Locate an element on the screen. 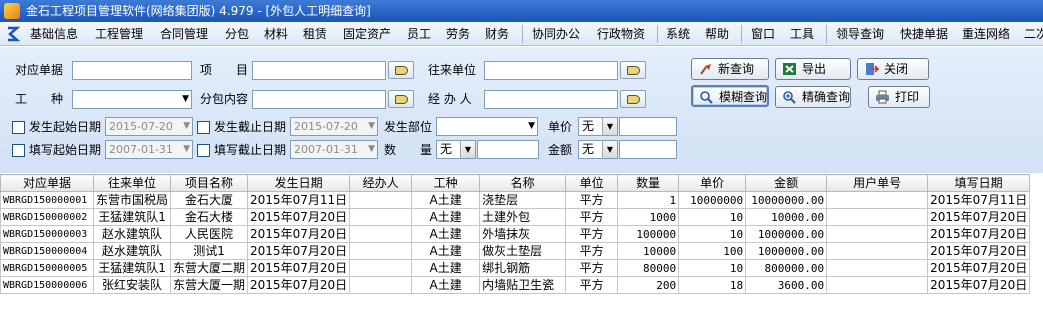 The width and height of the screenshot is (1043, 335). col-header-unit: 单位 is located at coordinates (592, 183).